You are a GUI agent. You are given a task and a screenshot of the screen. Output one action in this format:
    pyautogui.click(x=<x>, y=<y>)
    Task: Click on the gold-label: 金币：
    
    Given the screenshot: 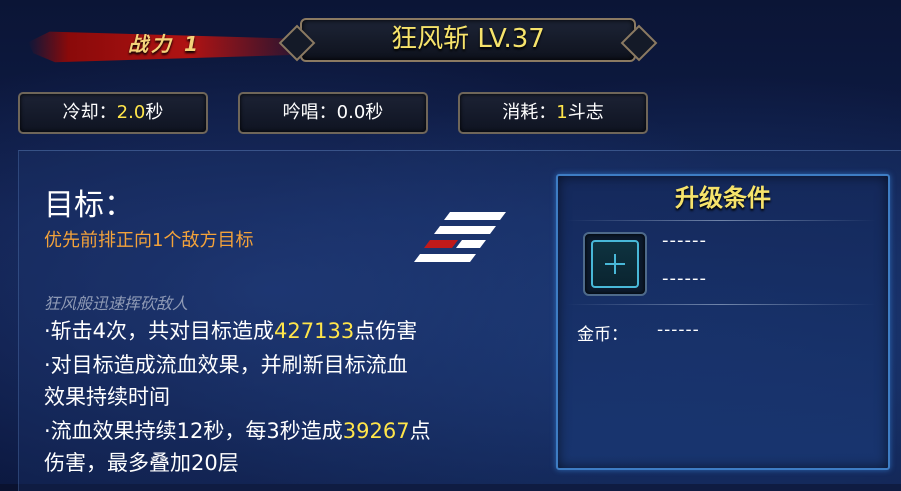 What is the action you would take?
    pyautogui.click(x=602, y=335)
    